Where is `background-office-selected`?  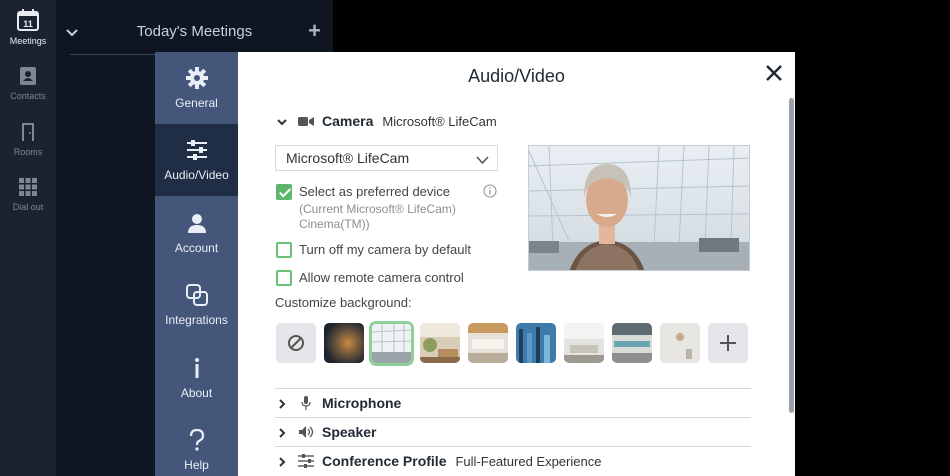
background-office-selected is located at coordinates (391, 343).